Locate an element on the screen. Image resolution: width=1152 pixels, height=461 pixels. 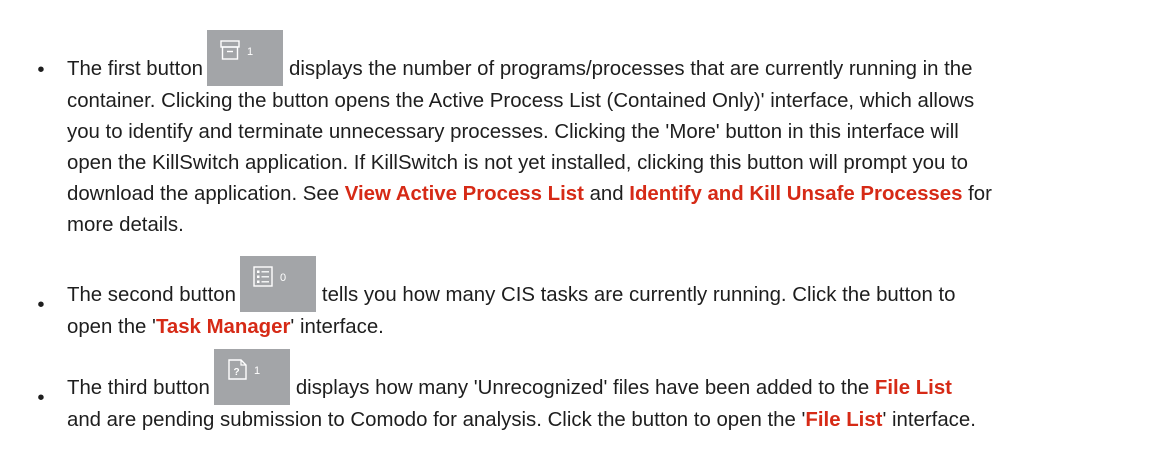
text-line: more details. is located at coordinates (125, 225).